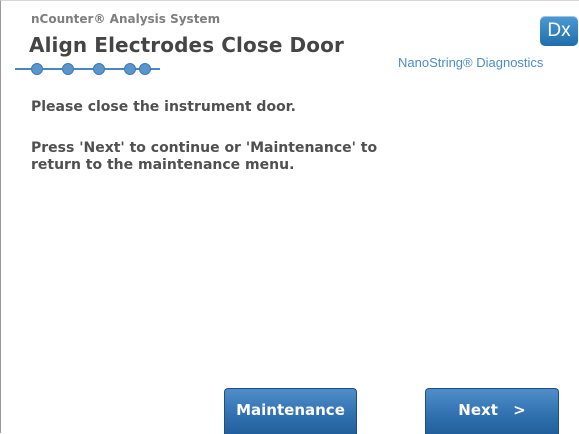  I want to click on maintenance-button-label: Maintenance, so click(290, 410).